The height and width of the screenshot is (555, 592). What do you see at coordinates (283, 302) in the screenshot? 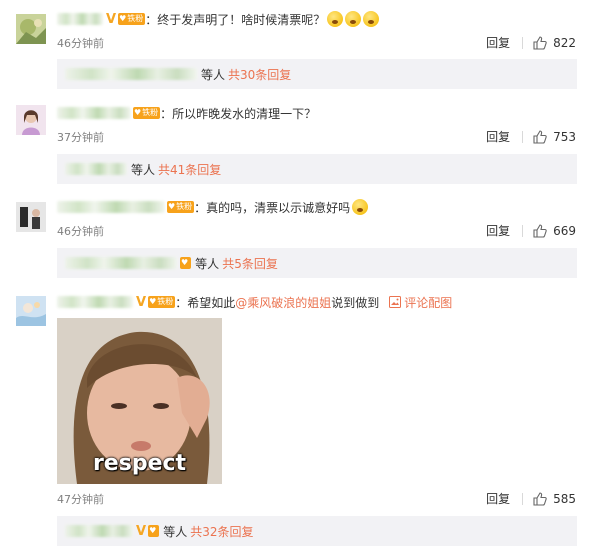
I see `mention-link: @乘风破浪的姐姐` at bounding box center [283, 302].